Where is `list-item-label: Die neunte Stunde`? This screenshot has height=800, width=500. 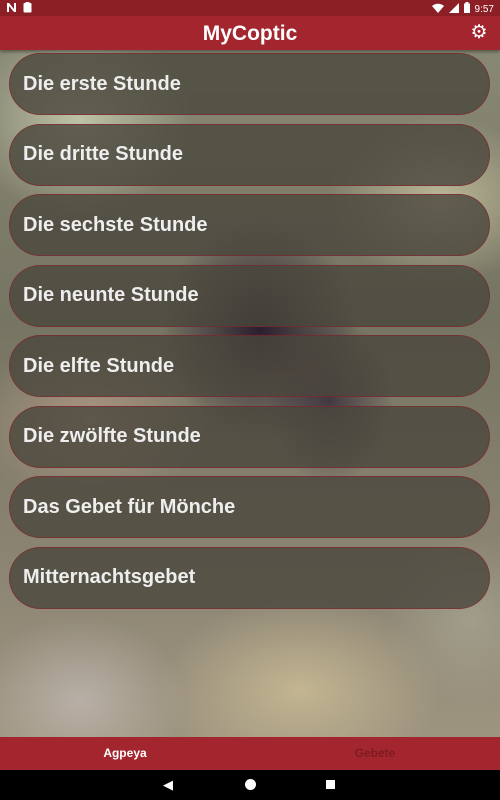 list-item-label: Die neunte Stunde is located at coordinates (111, 295).